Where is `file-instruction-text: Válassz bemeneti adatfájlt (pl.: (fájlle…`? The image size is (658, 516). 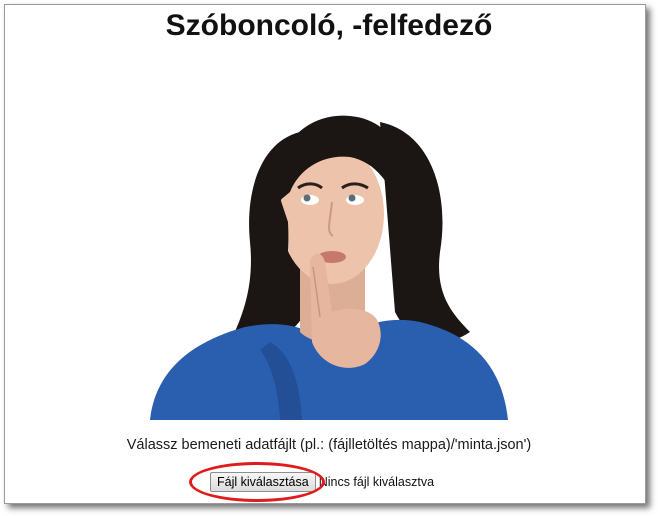 file-instruction-text: Válassz bemeneti adatfájlt (pl.: (fájlle… is located at coordinates (329, 445).